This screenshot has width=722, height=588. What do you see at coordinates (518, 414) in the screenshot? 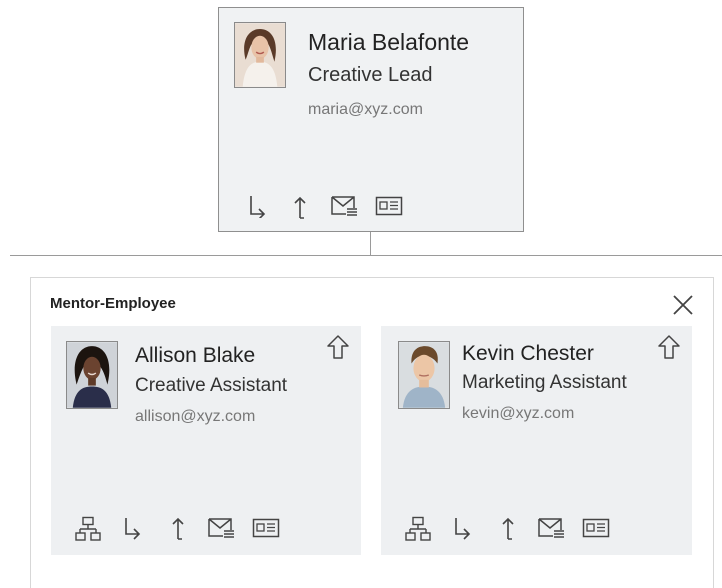
I see `employee-email: kevin@xyz.com` at bounding box center [518, 414].